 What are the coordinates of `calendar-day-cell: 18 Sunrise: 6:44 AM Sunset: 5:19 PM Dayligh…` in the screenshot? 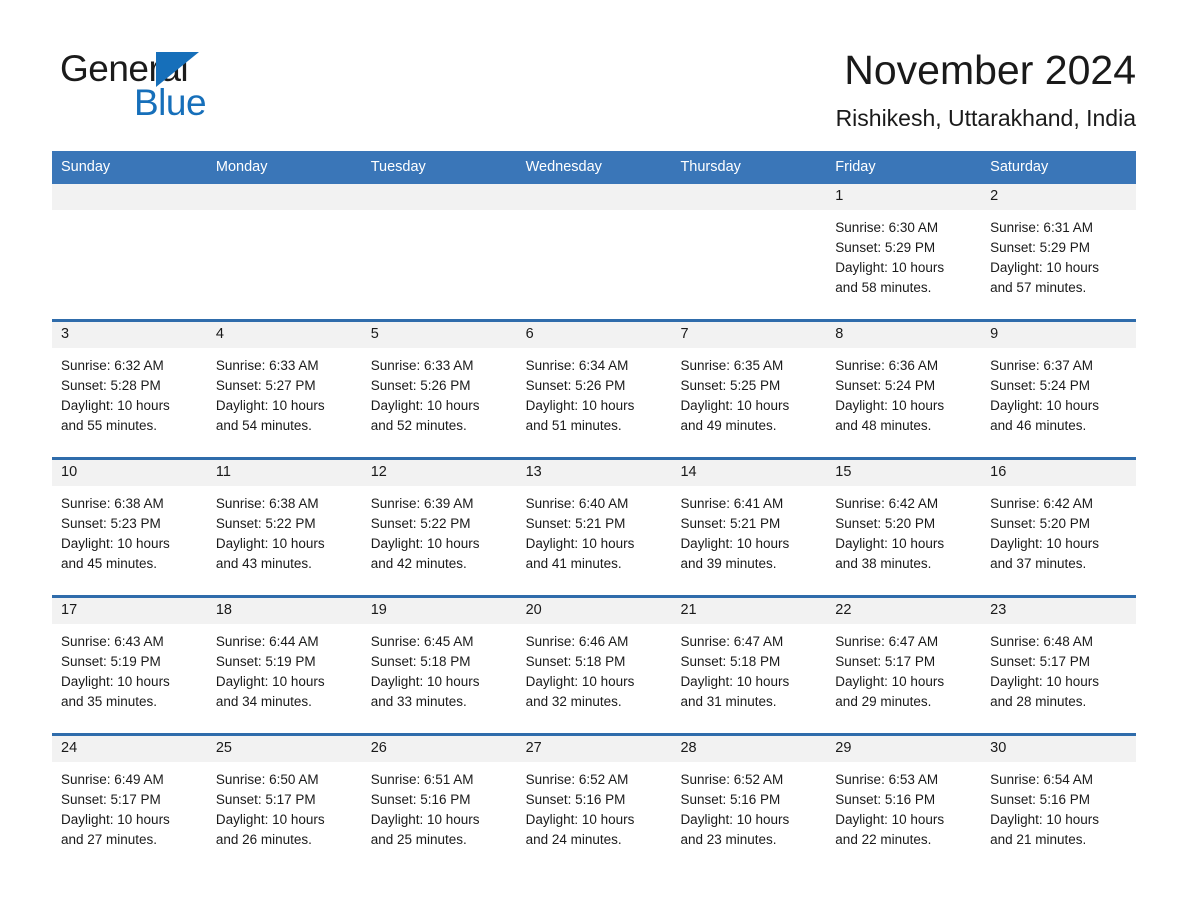 It's located at (284, 666).